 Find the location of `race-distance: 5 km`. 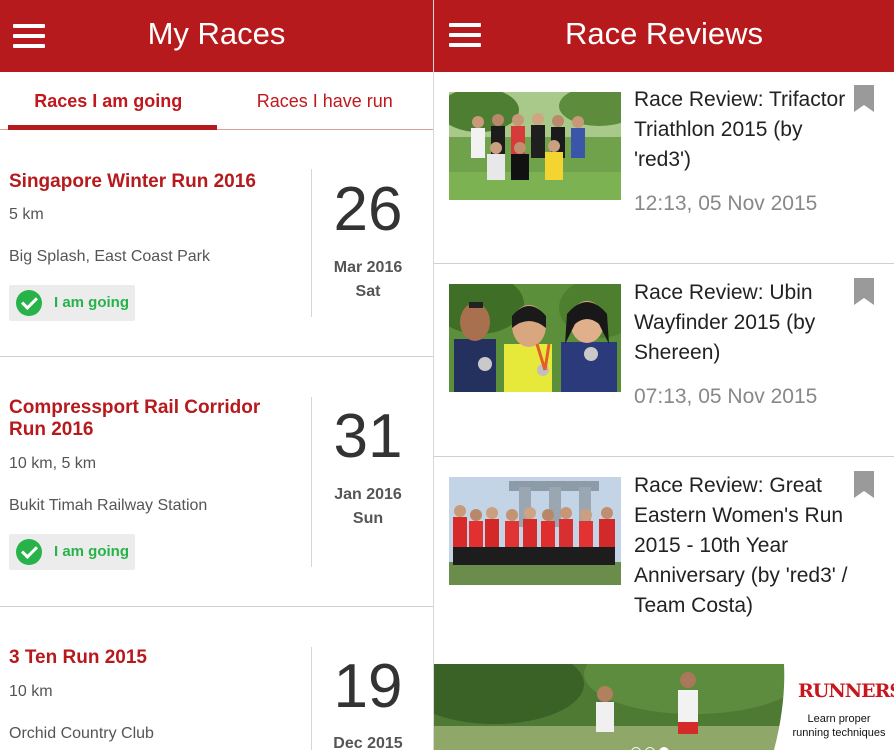

race-distance: 5 km is located at coordinates (26, 214).